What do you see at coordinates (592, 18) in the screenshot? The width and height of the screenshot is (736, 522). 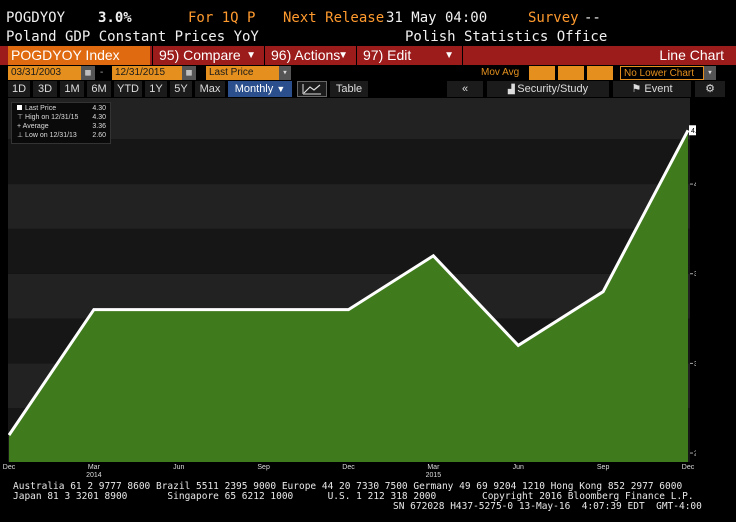 I see `survey-value: --` at bounding box center [592, 18].